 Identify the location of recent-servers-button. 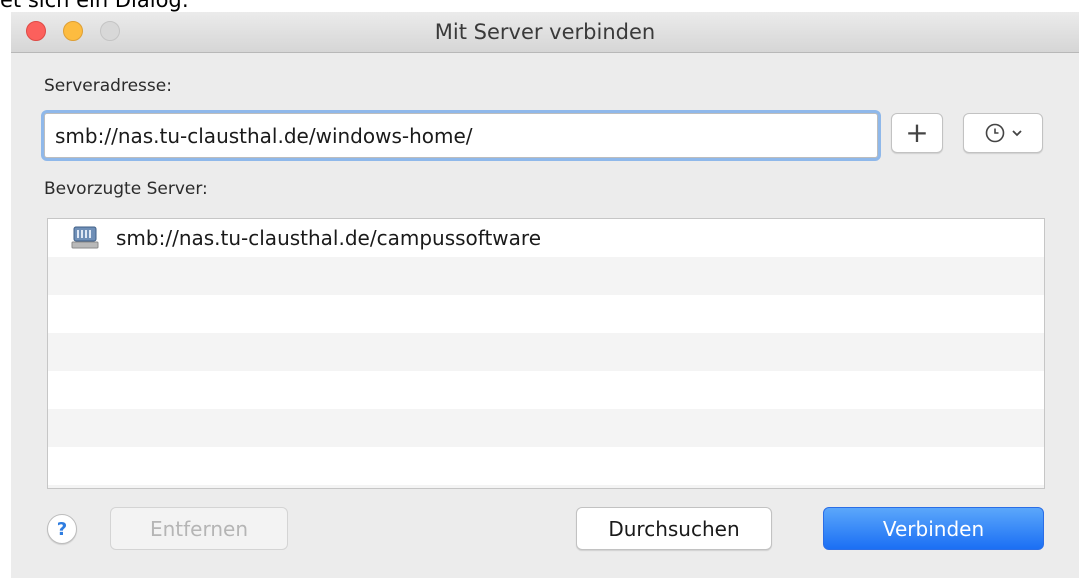
(1003, 133).